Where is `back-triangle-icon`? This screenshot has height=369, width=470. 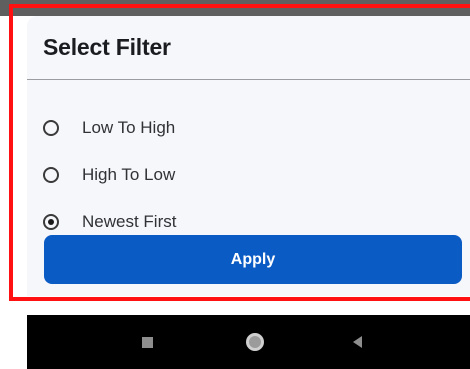
back-triangle-icon is located at coordinates (357, 342).